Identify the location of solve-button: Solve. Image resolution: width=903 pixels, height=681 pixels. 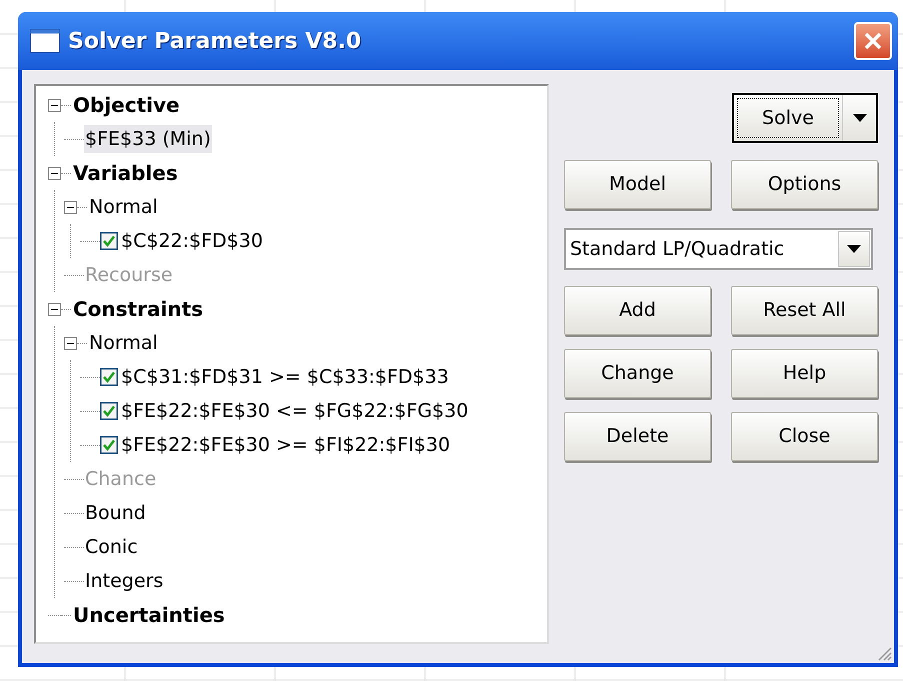
(788, 118).